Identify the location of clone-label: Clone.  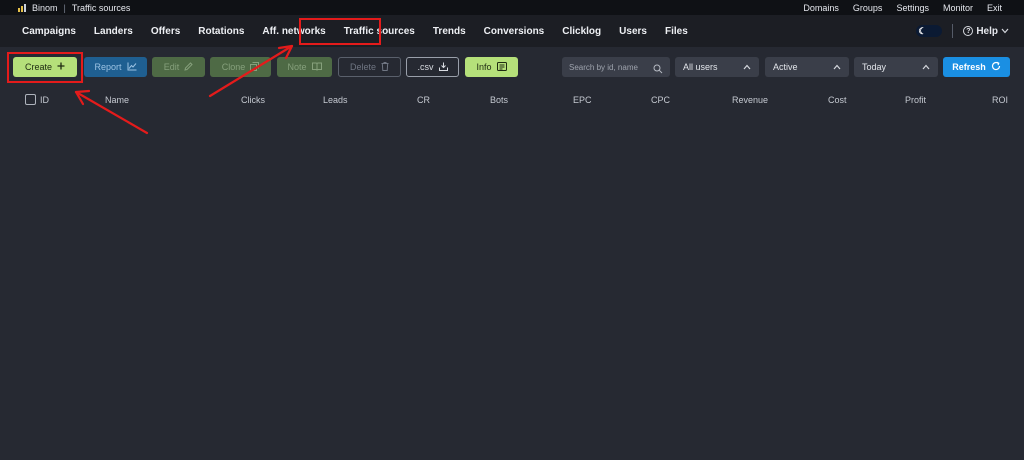
(233, 67).